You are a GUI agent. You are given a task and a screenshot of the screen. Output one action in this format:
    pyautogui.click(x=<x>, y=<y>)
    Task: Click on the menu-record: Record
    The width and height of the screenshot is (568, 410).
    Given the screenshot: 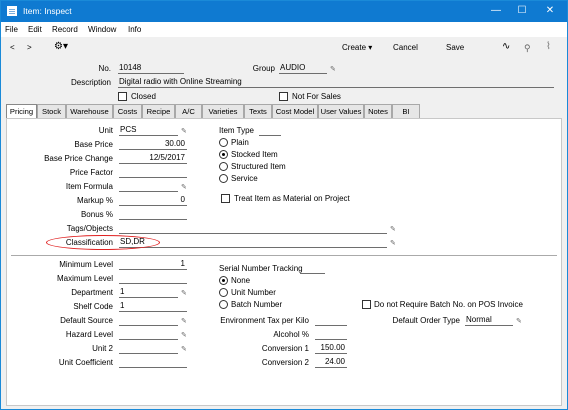 What is the action you would take?
    pyautogui.click(x=65, y=29)
    